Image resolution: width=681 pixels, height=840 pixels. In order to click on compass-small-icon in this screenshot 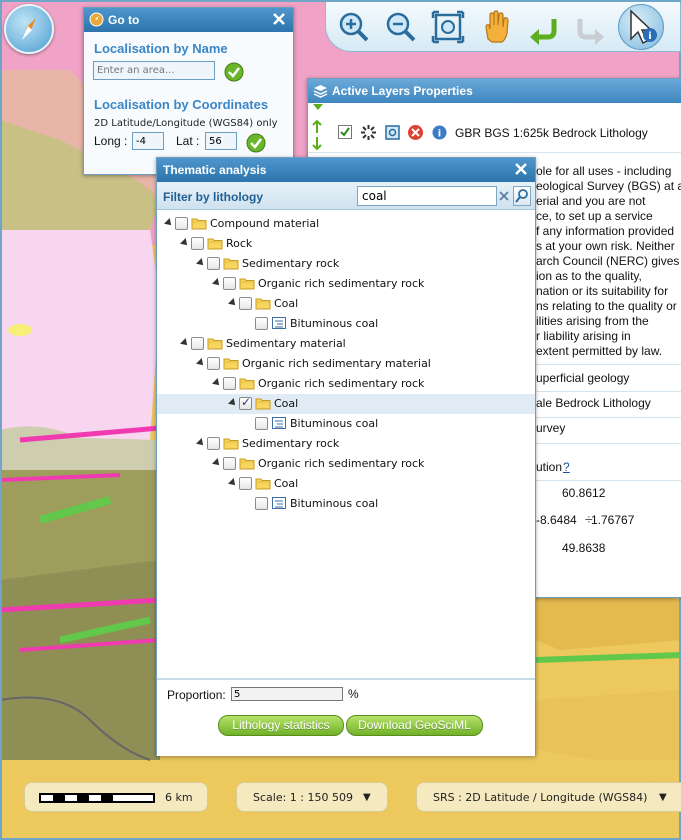, I will do `click(96, 19)`.